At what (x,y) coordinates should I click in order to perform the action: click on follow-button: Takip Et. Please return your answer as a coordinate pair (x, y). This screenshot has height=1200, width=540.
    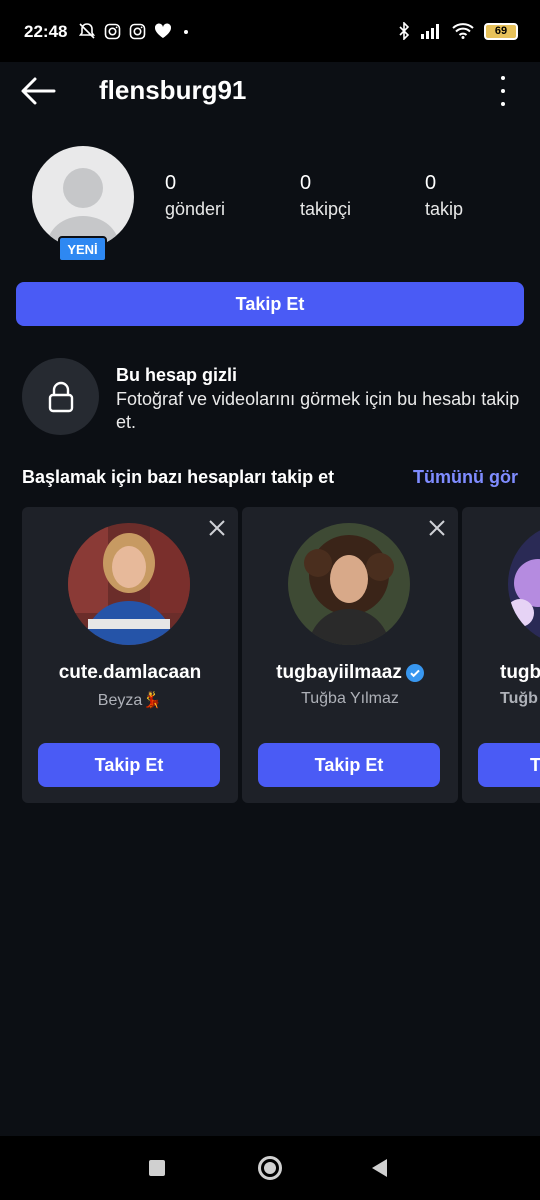
    Looking at the image, I should click on (270, 304).